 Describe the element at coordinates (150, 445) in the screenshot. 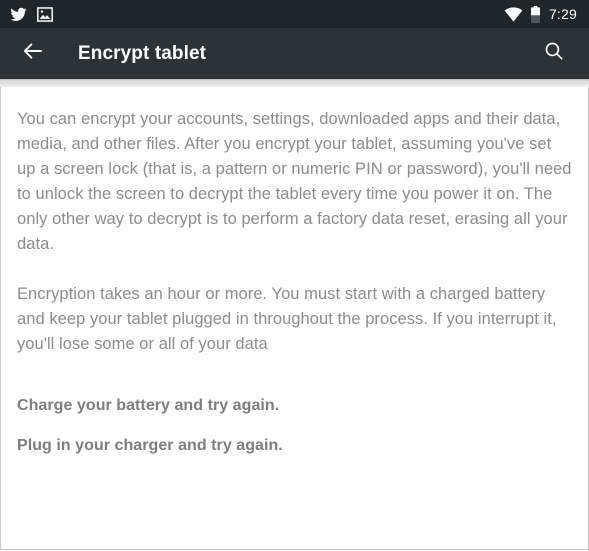

I see `plug-in-charger-warning: Plug in your charger and try again.` at that location.